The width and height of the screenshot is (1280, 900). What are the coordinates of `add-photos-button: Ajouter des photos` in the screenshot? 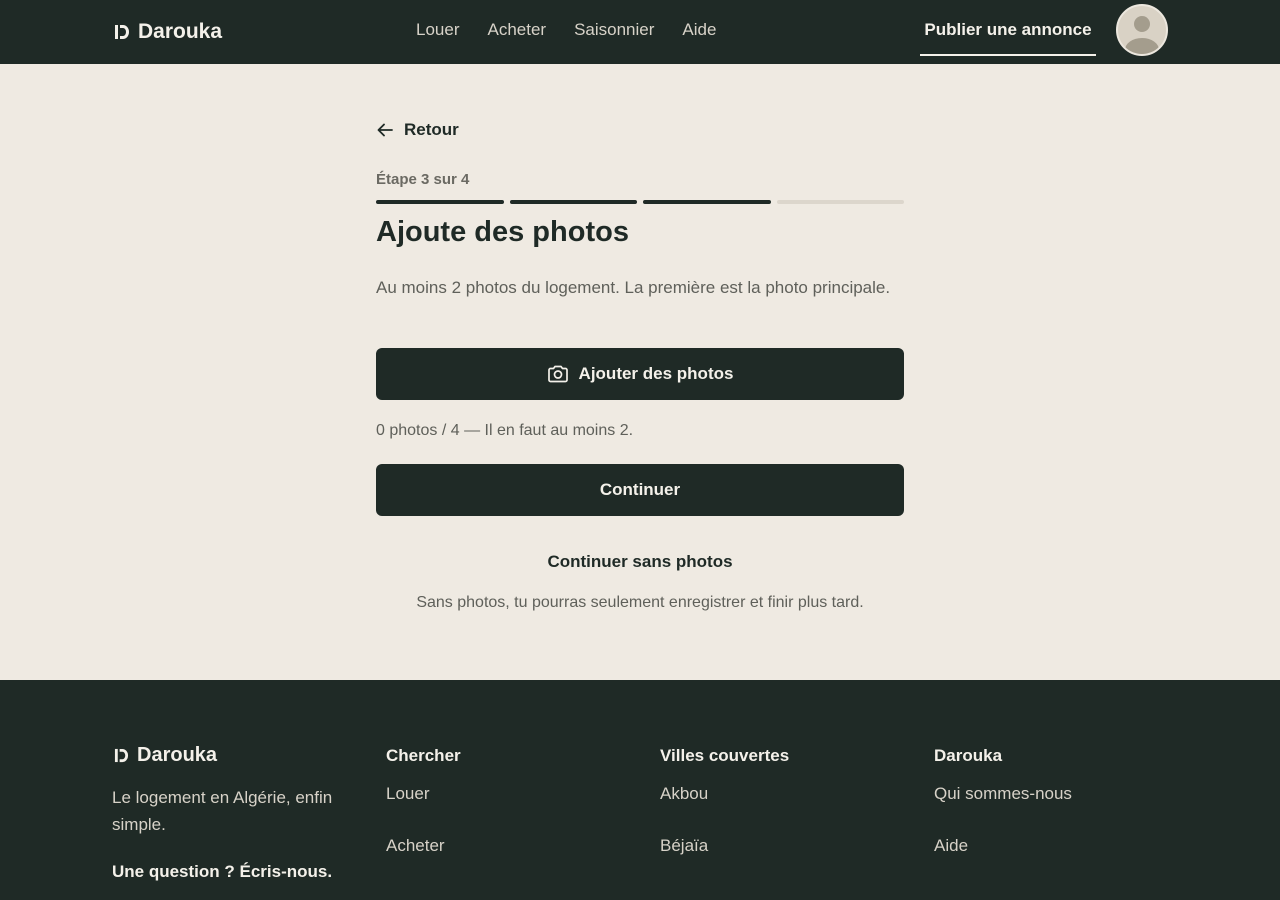 It's located at (640, 374).